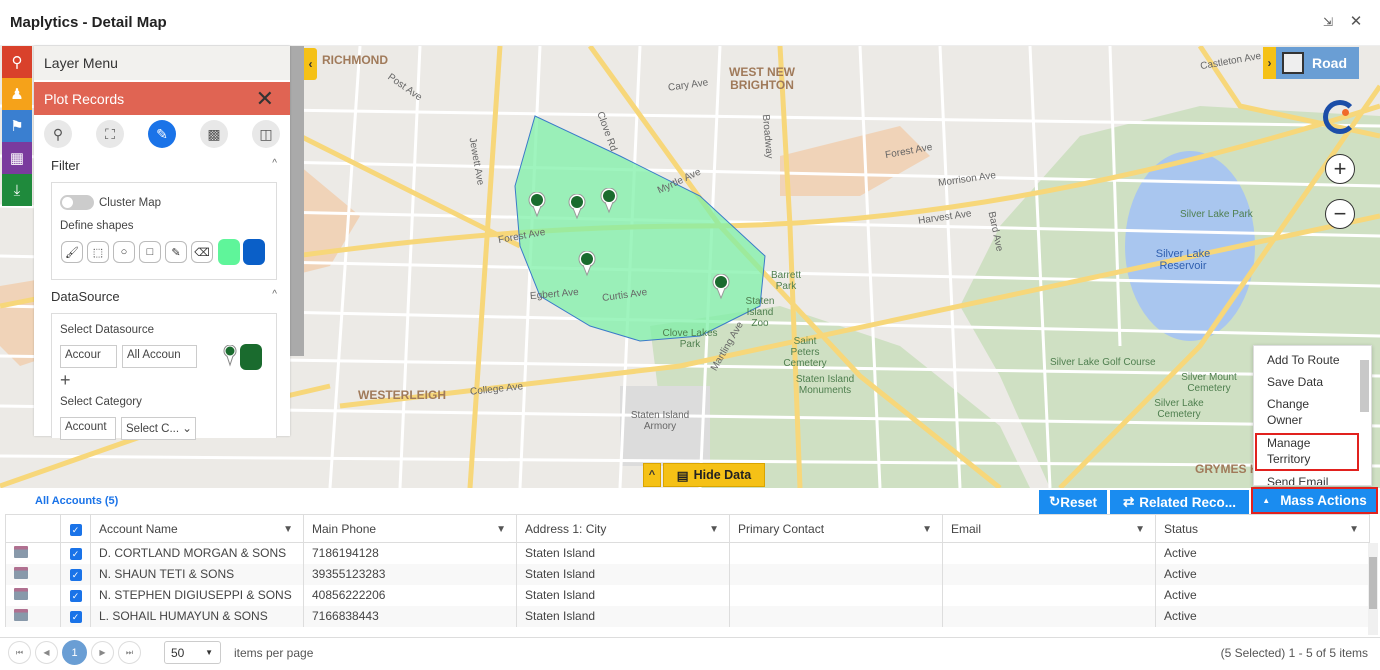 This screenshot has width=1380, height=670. Describe the element at coordinates (65, 380) in the screenshot. I see `add-datasource-button: +` at that location.